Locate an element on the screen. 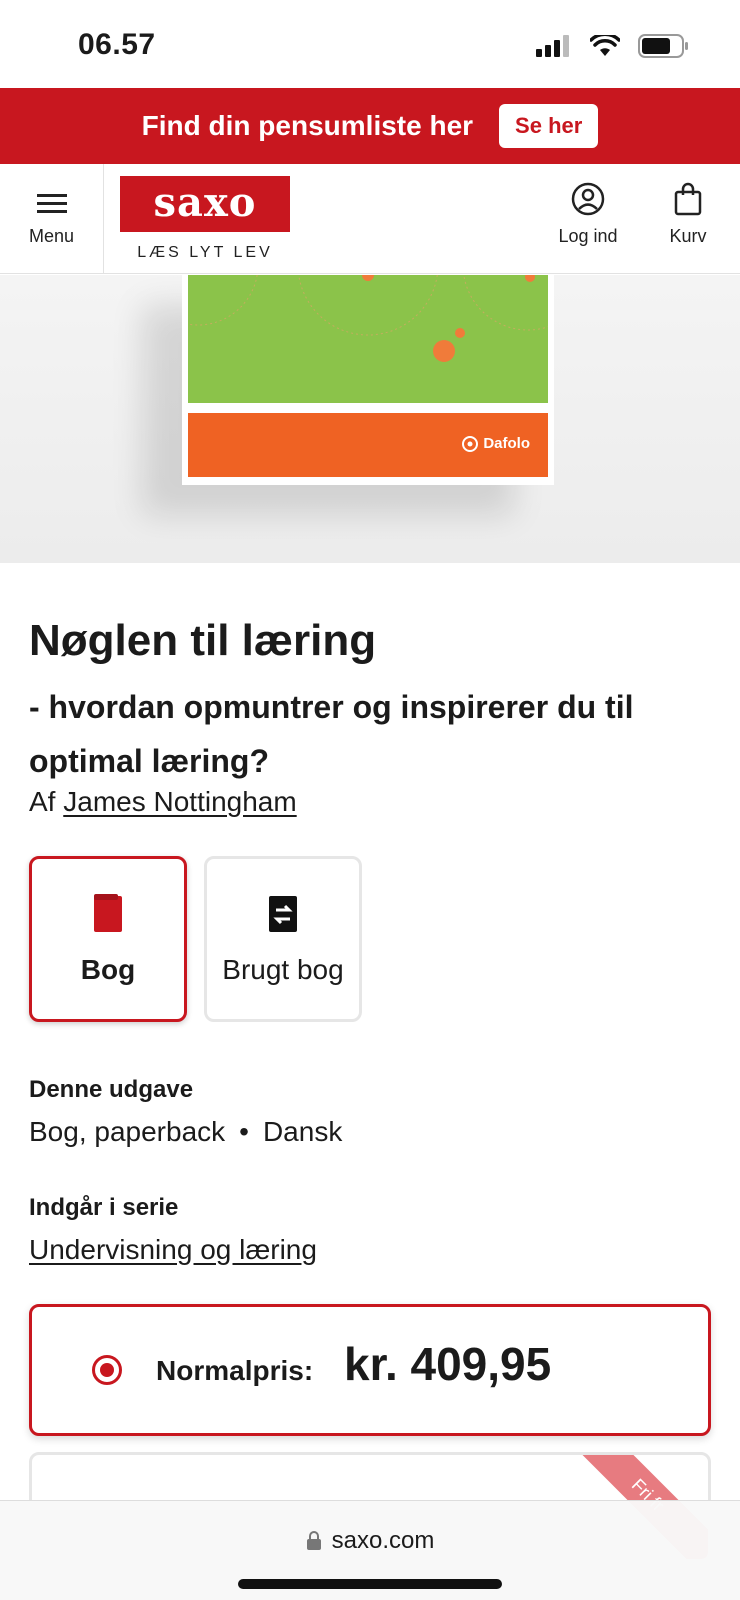 The height and width of the screenshot is (1600, 740). tagline: LÆS LYT LEV is located at coordinates (205, 252).